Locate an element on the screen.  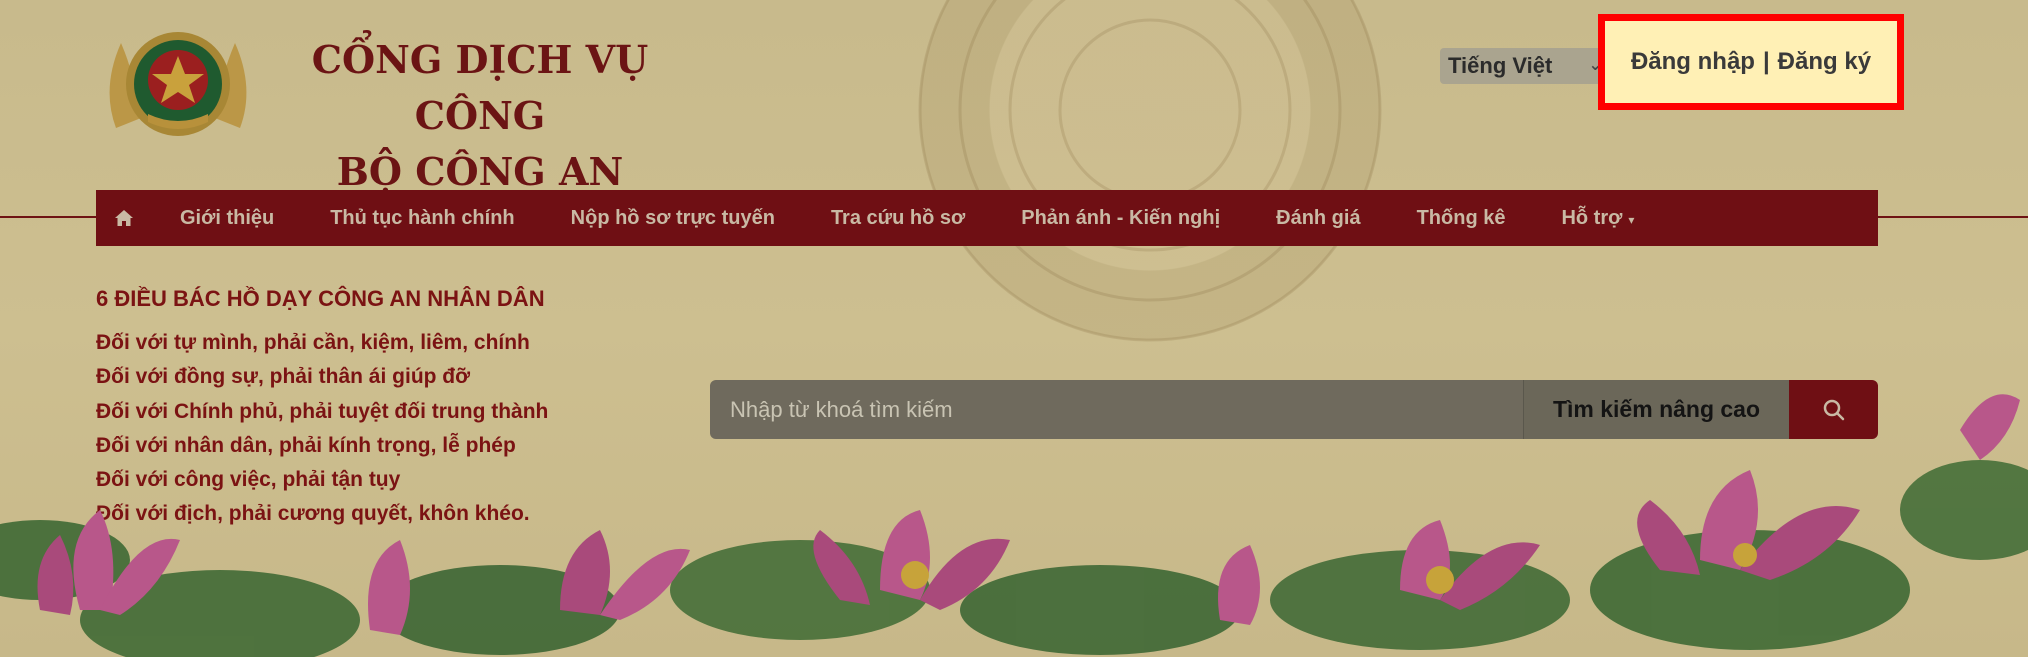
auth-links: Đăng nhập | Đăng ký is located at coordinates (1751, 62).